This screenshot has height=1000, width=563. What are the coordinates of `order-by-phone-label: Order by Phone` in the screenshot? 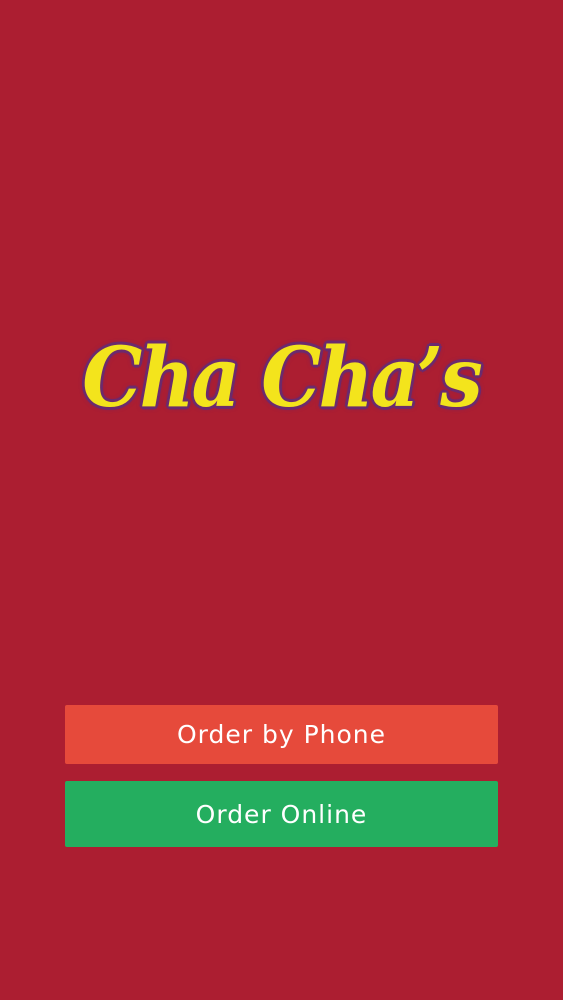 It's located at (281, 734).